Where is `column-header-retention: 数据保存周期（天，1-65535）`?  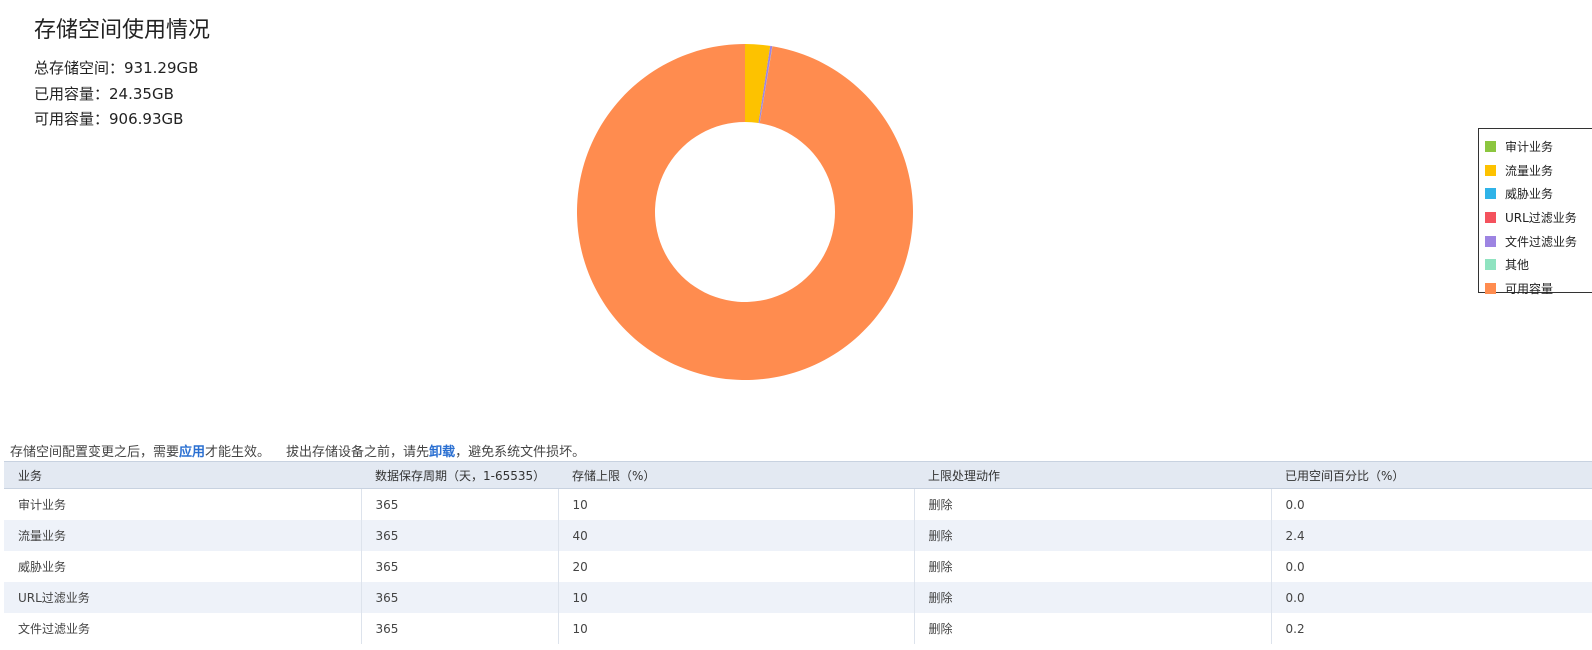 column-header-retention: 数据保存周期（天，1-65535） is located at coordinates (459, 475).